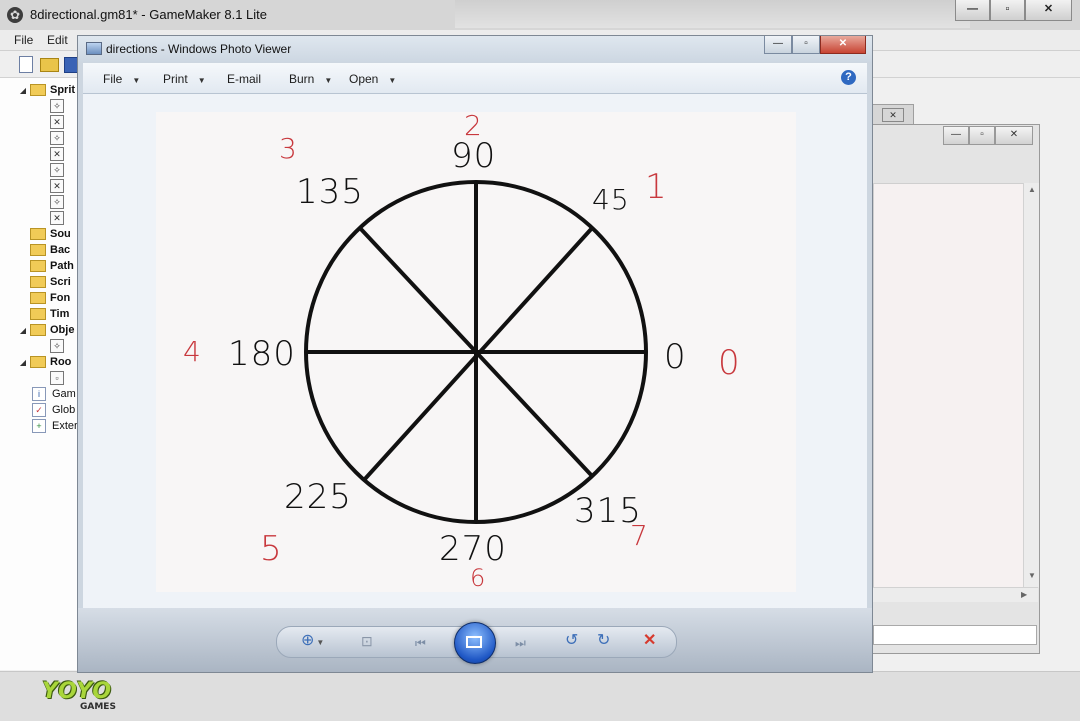 Image resolution: width=1080 pixels, height=721 pixels. I want to click on rotate-counterclockwise-icon: ↺, so click(571, 641).